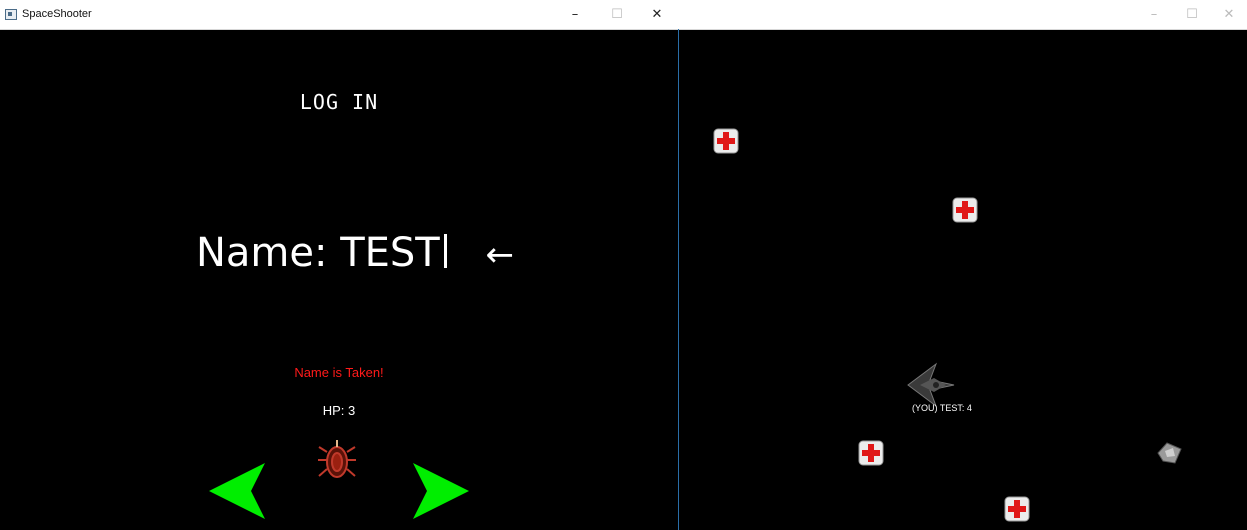 The width and height of the screenshot is (1247, 530). Describe the element at coordinates (11, 14) in the screenshot. I see `app-icon` at that location.